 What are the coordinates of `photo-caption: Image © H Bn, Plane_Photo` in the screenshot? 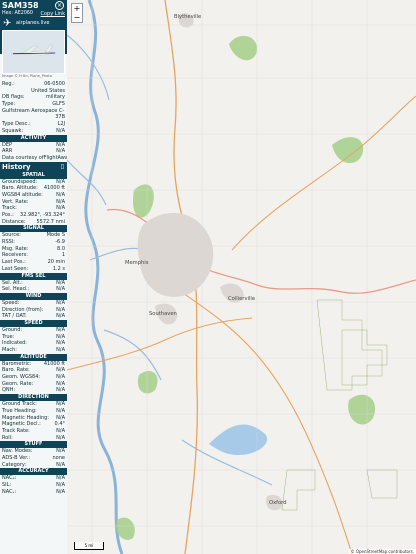 It's located at (27, 76).